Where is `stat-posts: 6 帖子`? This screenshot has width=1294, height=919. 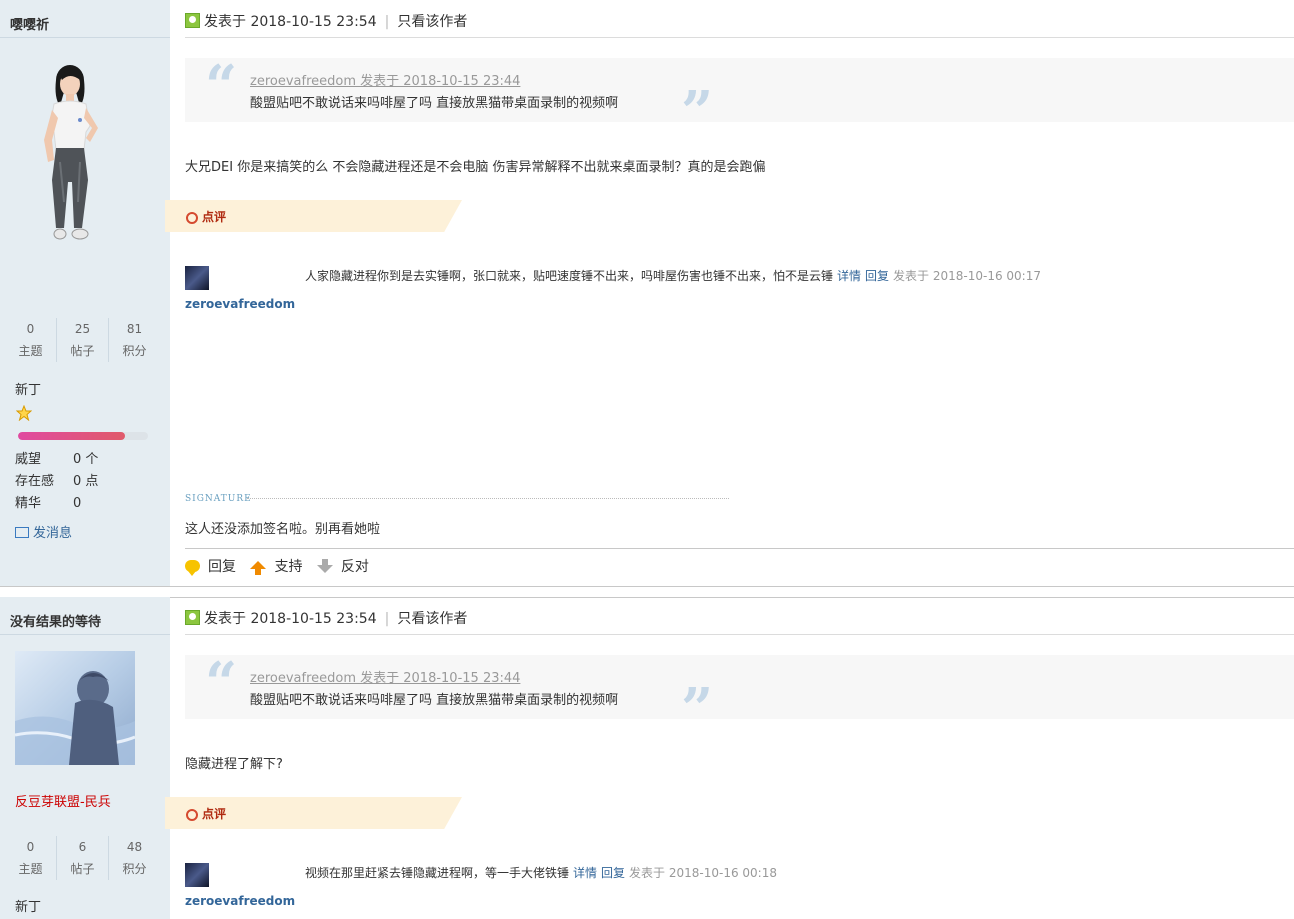
stat-posts: 6 帖子 is located at coordinates (83, 858).